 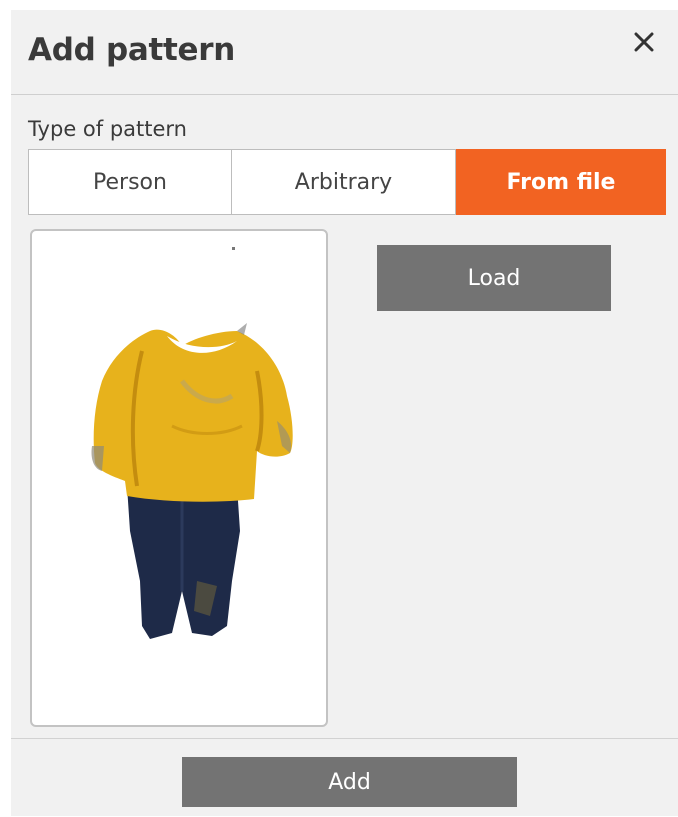 I want to click on add-button: Add, so click(x=349, y=782).